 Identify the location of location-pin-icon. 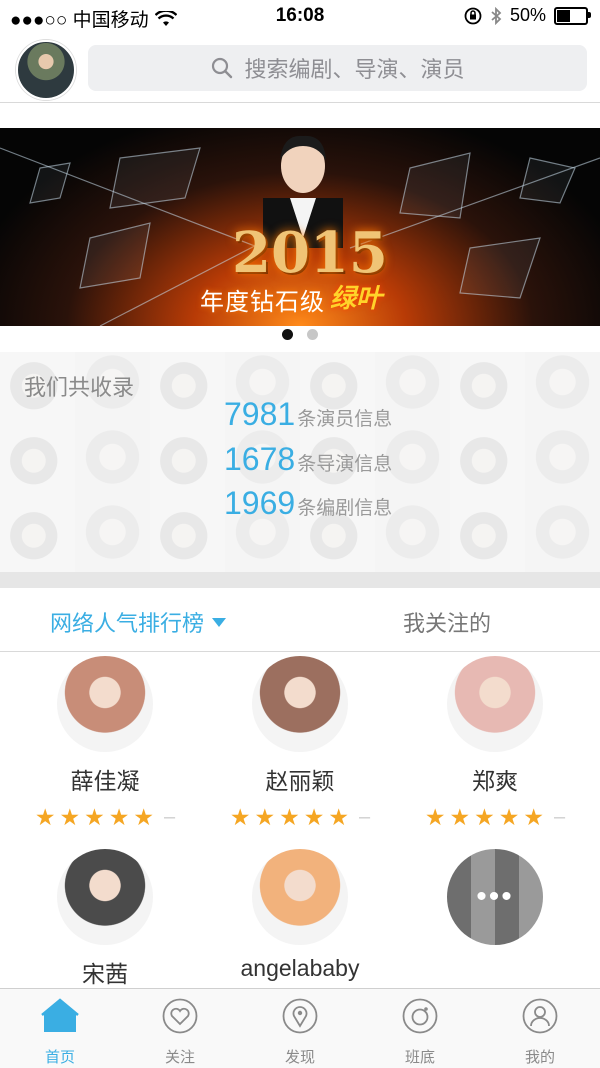
(300, 1016).